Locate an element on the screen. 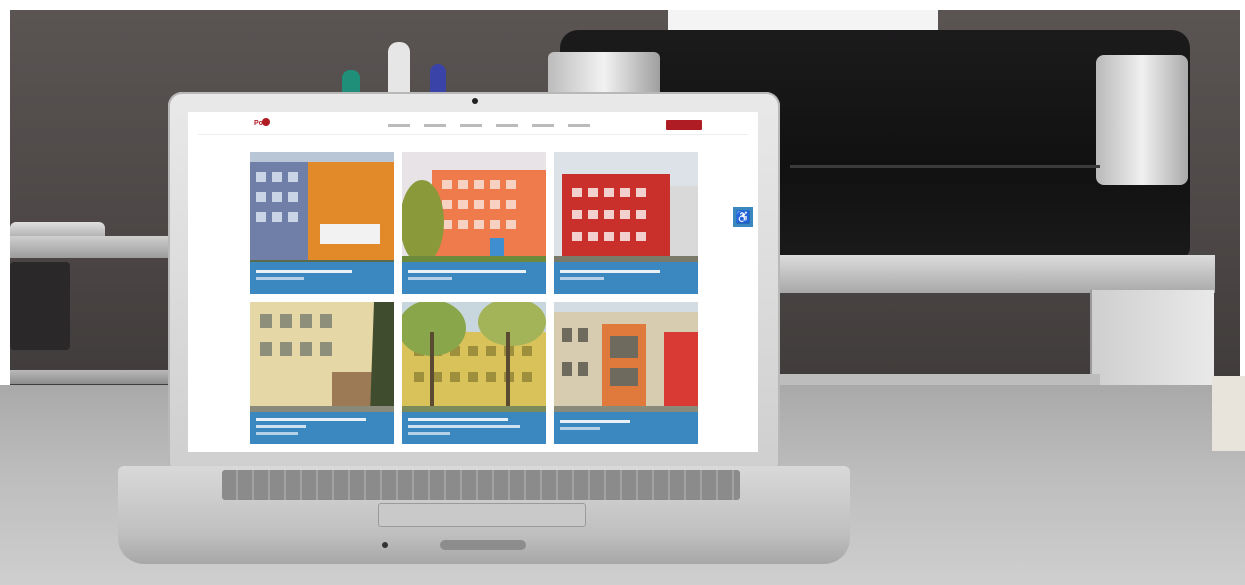 The height and width of the screenshot is (585, 1245). laptop-touchpad is located at coordinates (482, 515).